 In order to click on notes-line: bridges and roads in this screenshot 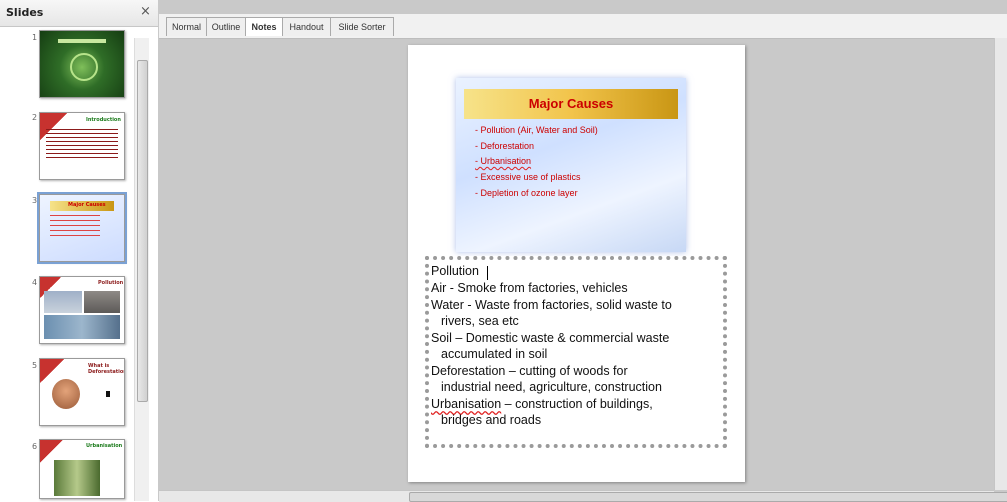, I will do `click(491, 420)`.